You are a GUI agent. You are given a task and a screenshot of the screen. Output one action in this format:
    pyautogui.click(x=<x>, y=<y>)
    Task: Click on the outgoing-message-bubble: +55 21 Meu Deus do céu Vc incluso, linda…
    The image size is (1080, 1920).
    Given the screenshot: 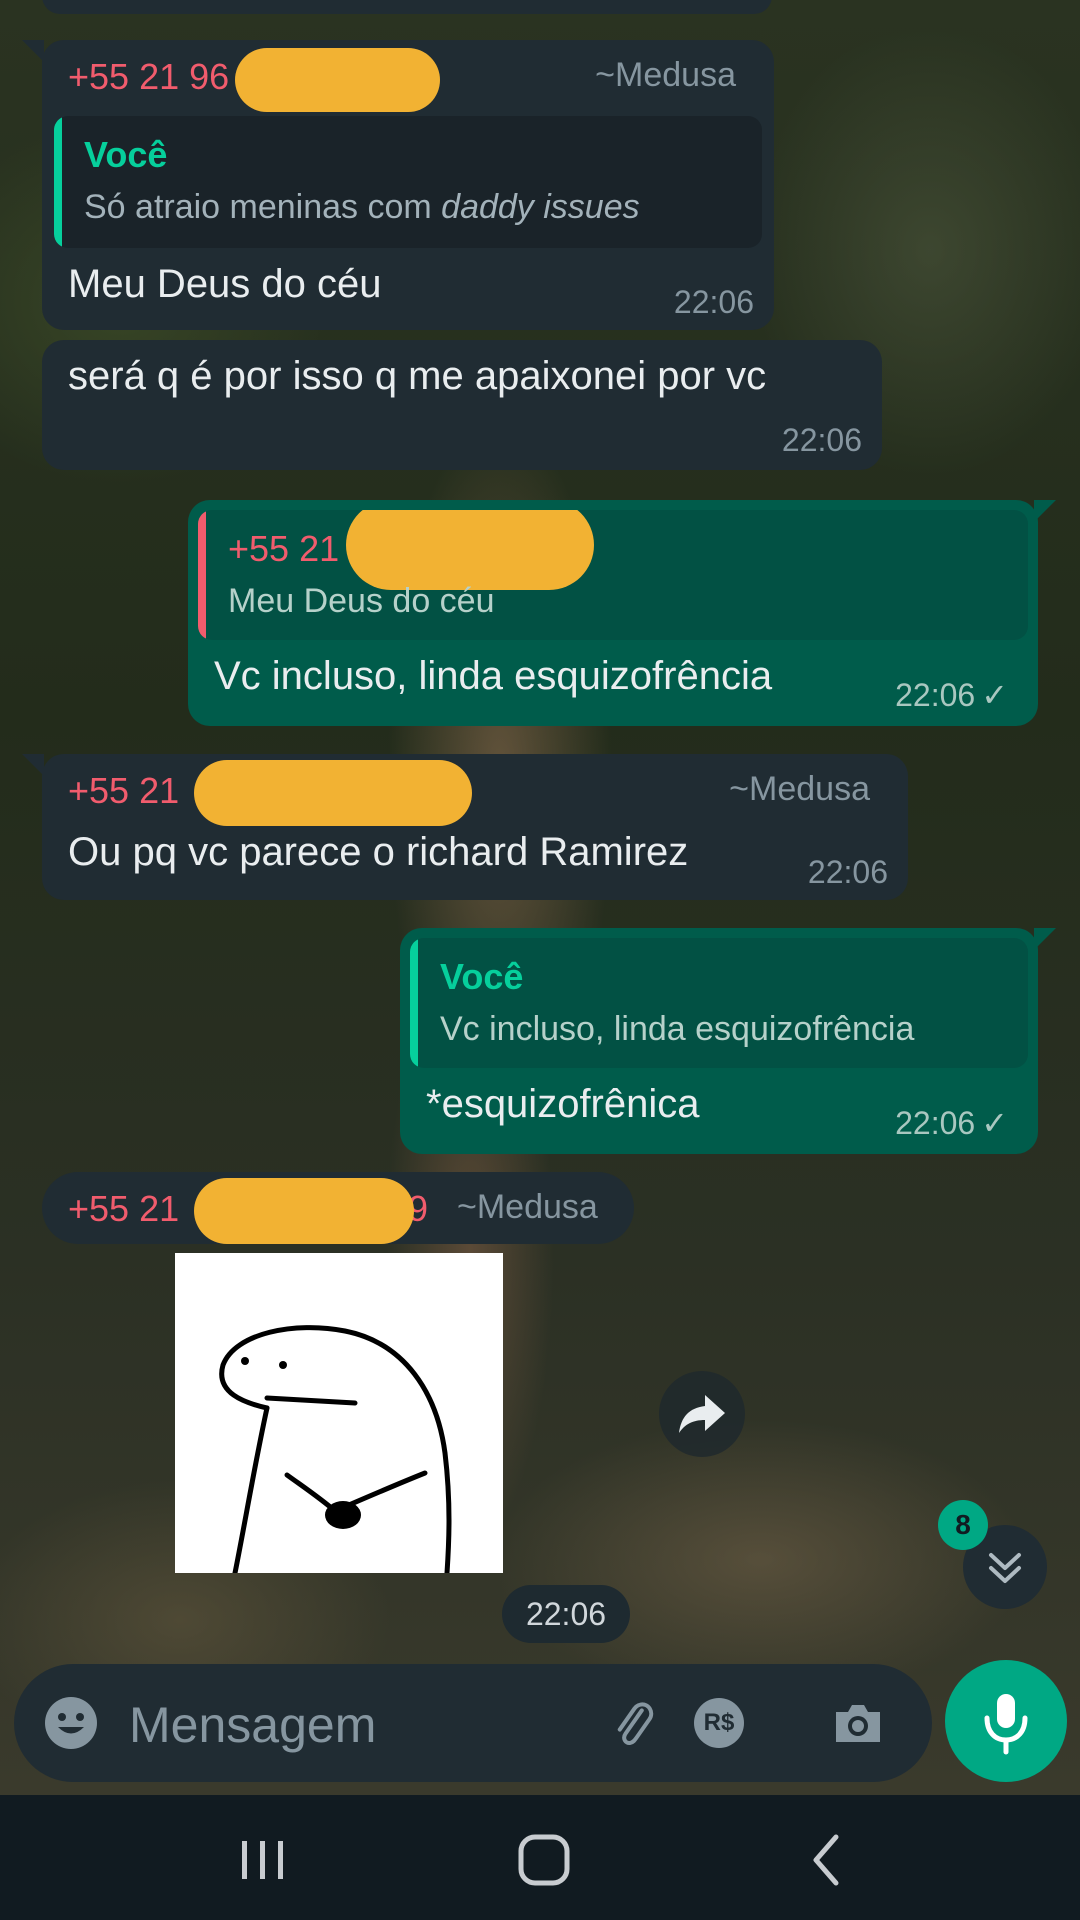 What is the action you would take?
    pyautogui.click(x=613, y=613)
    